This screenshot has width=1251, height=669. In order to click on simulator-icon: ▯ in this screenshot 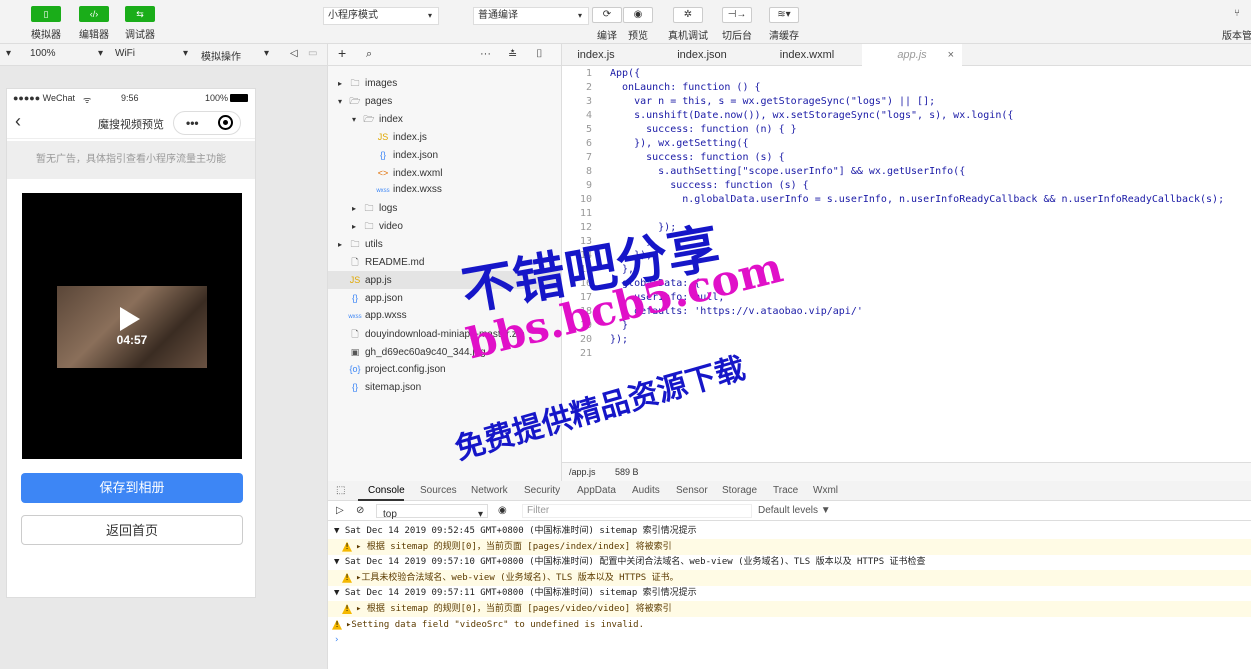, I will do `click(46, 14)`.